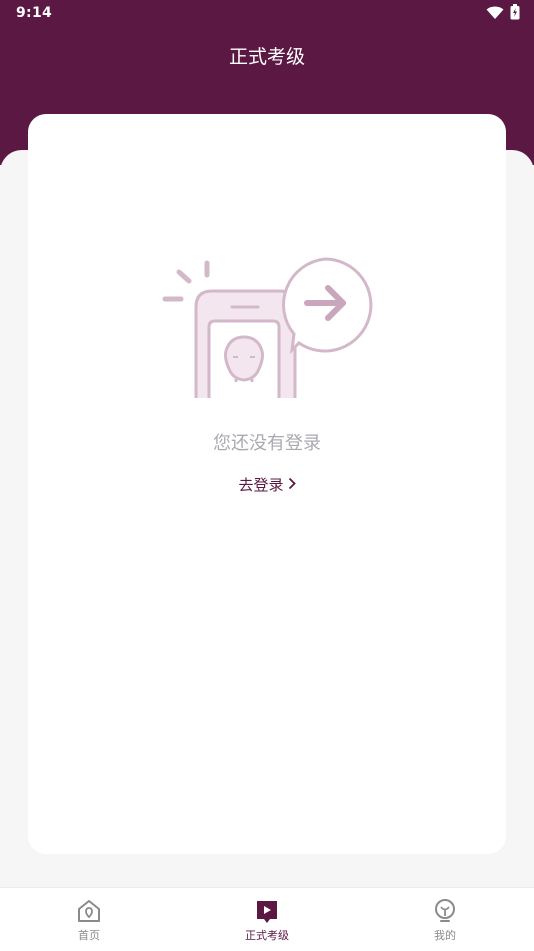 This screenshot has width=534, height=951. What do you see at coordinates (292, 485) in the screenshot?
I see `chevron-right-icon` at bounding box center [292, 485].